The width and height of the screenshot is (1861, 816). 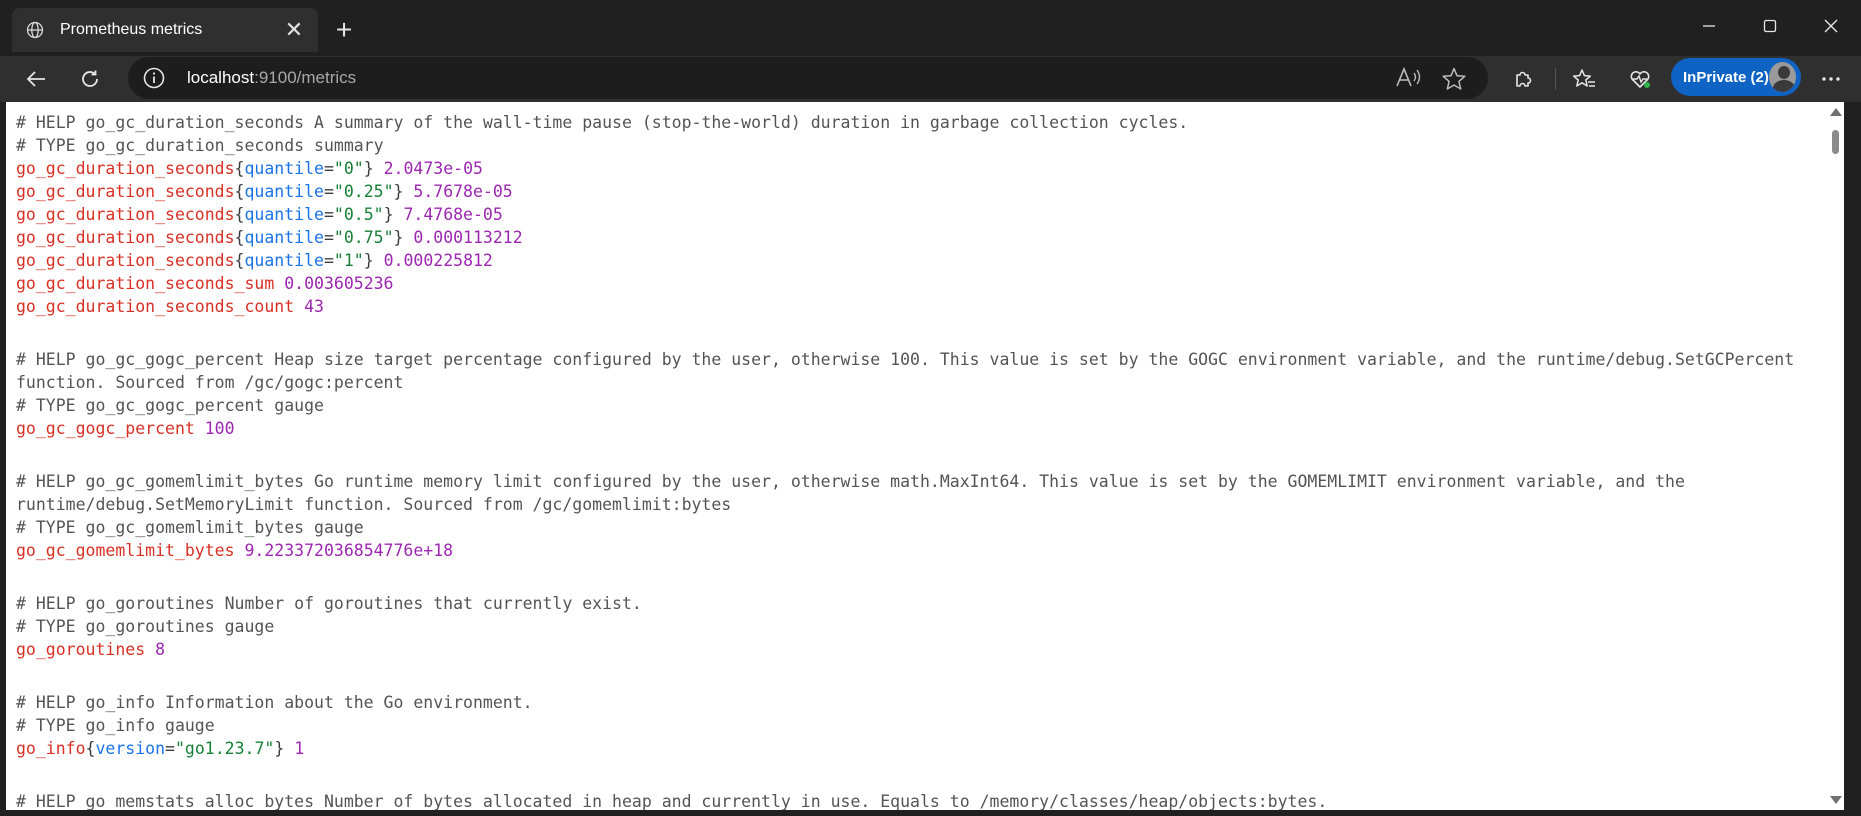 I want to click on metric-line: go_info{version="go1.23.7"} 1, so click(x=160, y=748).